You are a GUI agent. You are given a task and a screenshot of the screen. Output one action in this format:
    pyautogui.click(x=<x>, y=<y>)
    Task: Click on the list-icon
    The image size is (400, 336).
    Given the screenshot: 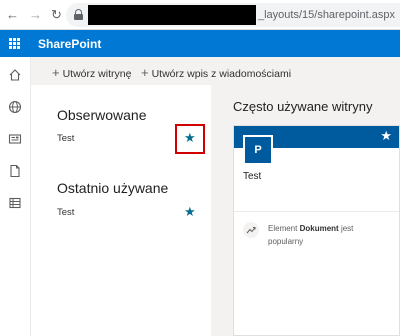 What is the action you would take?
    pyautogui.click(x=15, y=203)
    